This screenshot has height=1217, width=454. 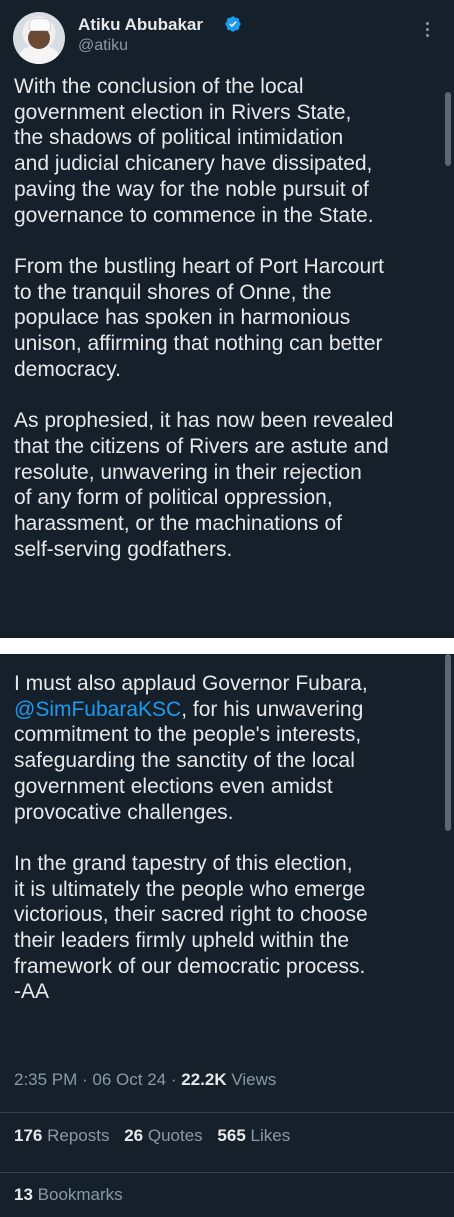 I want to click on bookmarks-stat: 13 Bookmarks, so click(x=68, y=1195).